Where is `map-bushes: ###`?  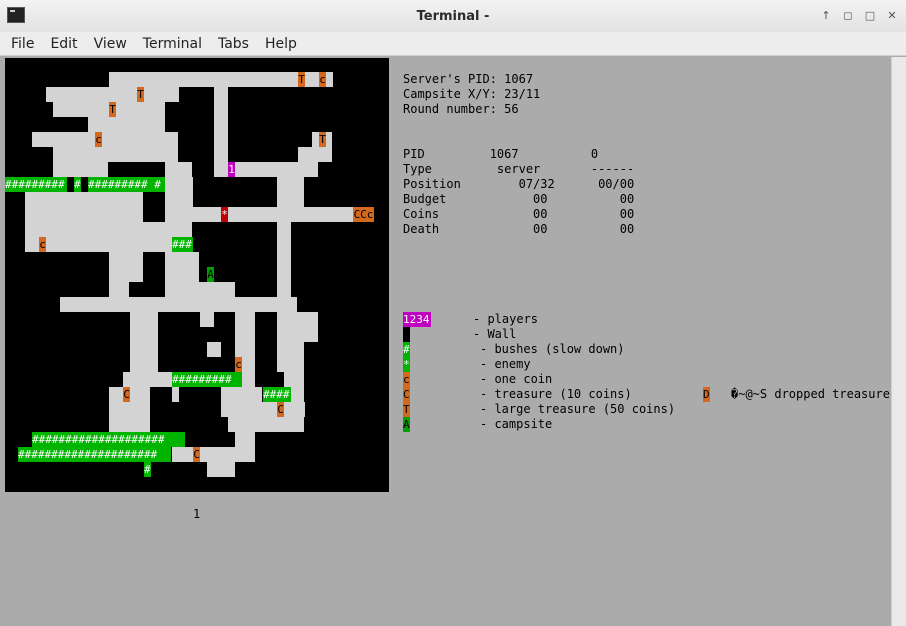
map-bushes: ### is located at coordinates (182, 244).